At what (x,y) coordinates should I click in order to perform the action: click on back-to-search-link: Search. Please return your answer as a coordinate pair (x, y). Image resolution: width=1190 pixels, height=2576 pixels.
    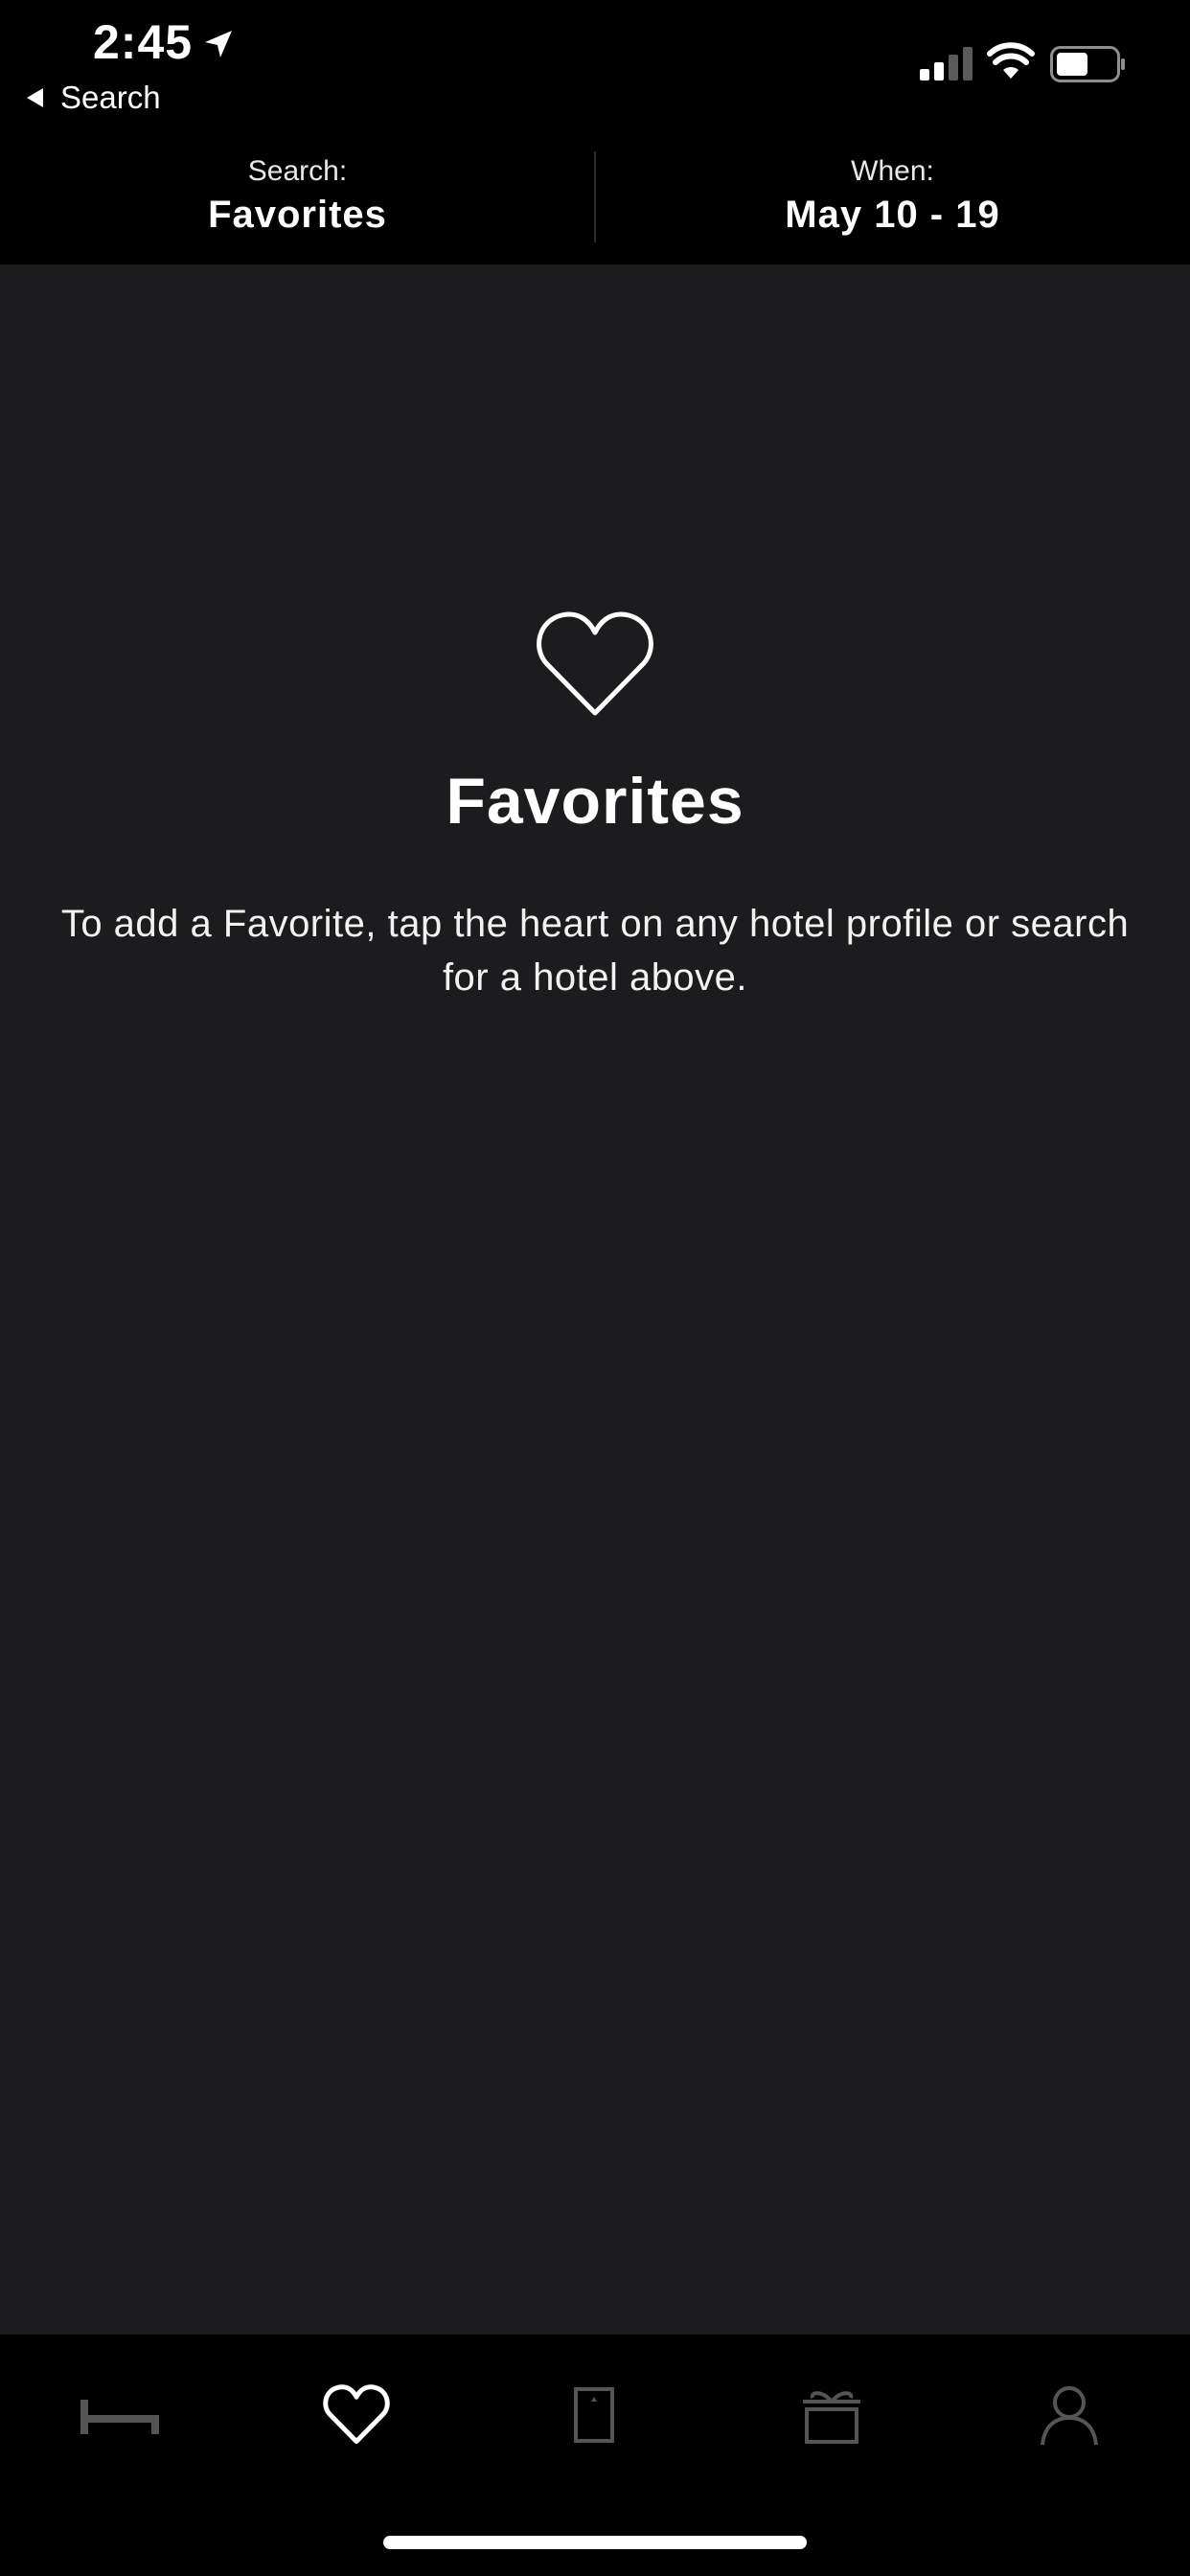
    Looking at the image, I should click on (94, 98).